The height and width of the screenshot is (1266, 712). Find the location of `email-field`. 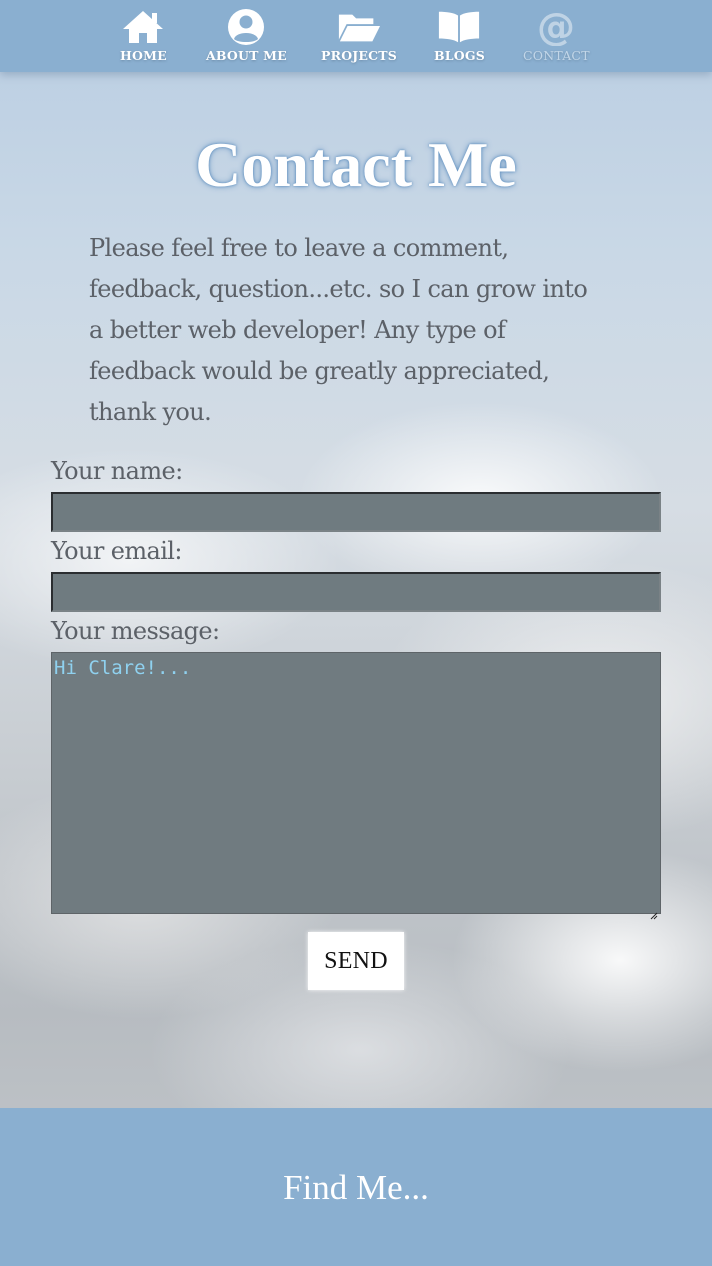

email-field is located at coordinates (356, 592).